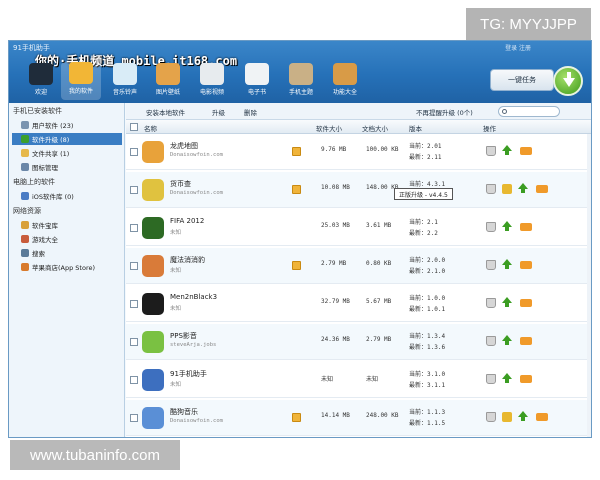 This screenshot has height=480, width=600. I want to click on toolbar-label: 功能大全, so click(344, 92).